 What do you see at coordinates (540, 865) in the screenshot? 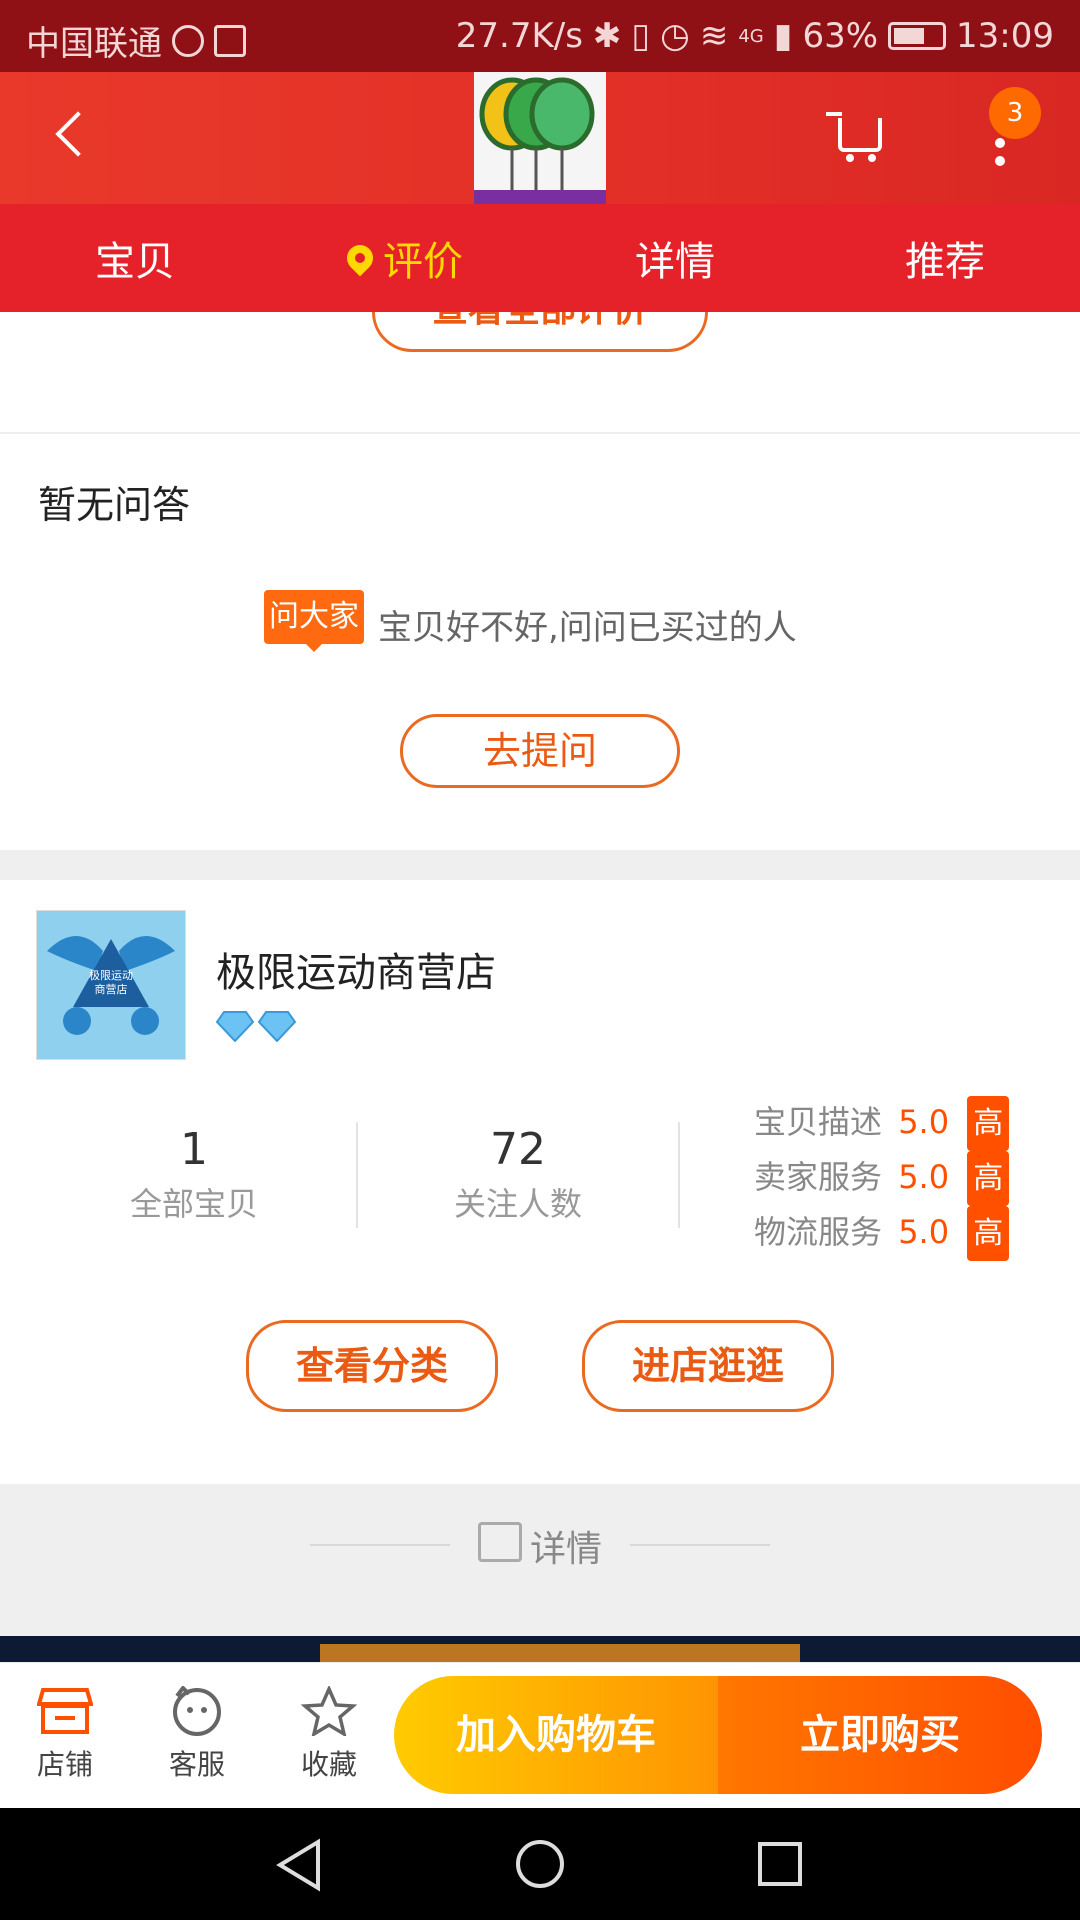
I see `section-divider` at bounding box center [540, 865].